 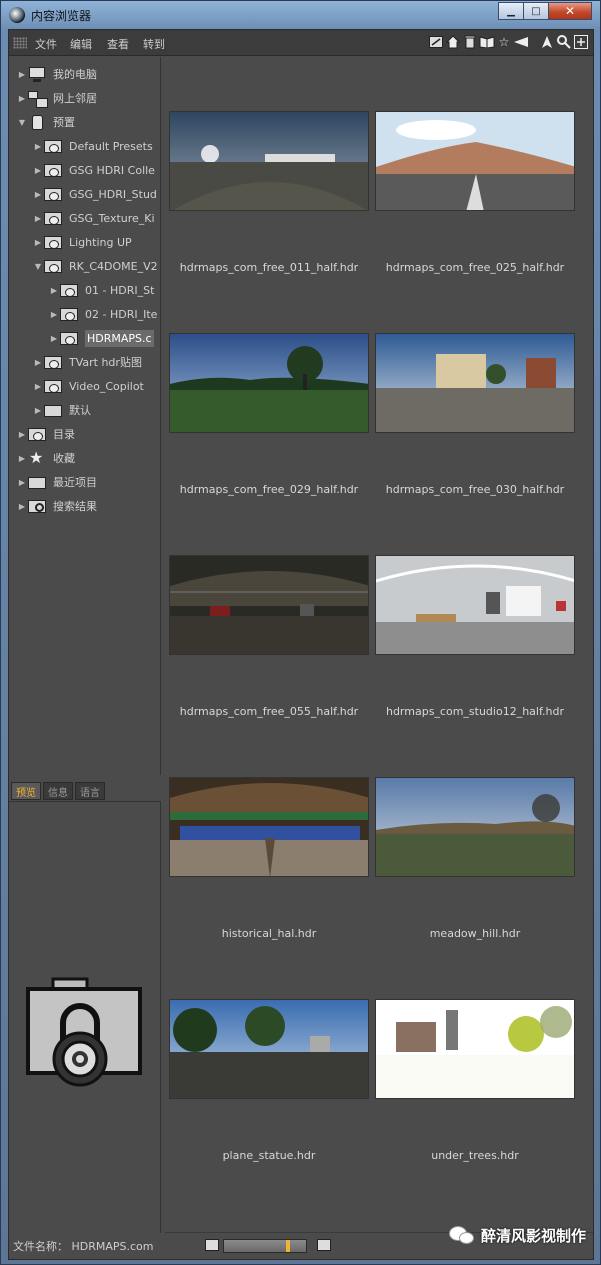 I want to click on search-icon, so click(x=564, y=42).